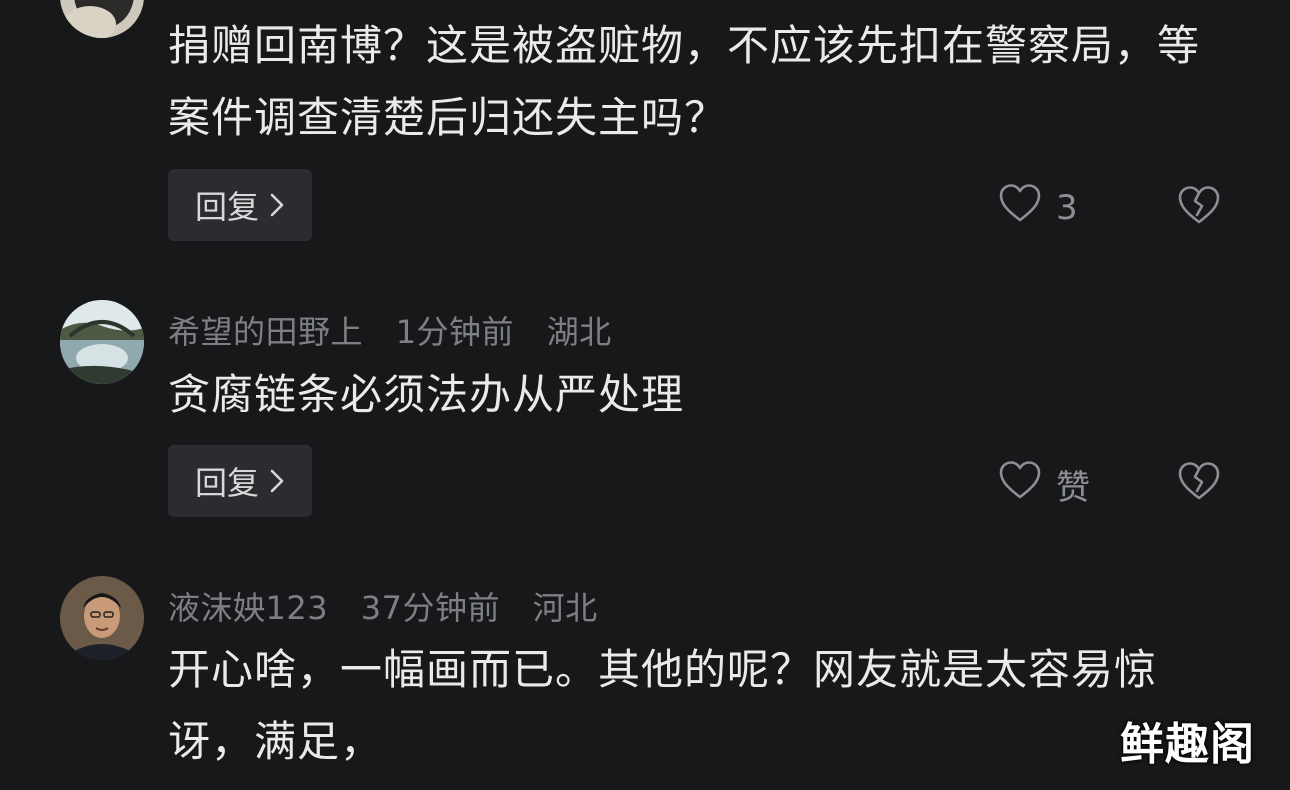  Describe the element at coordinates (455, 332) in the screenshot. I see `timestamp: 1分钟前` at that location.